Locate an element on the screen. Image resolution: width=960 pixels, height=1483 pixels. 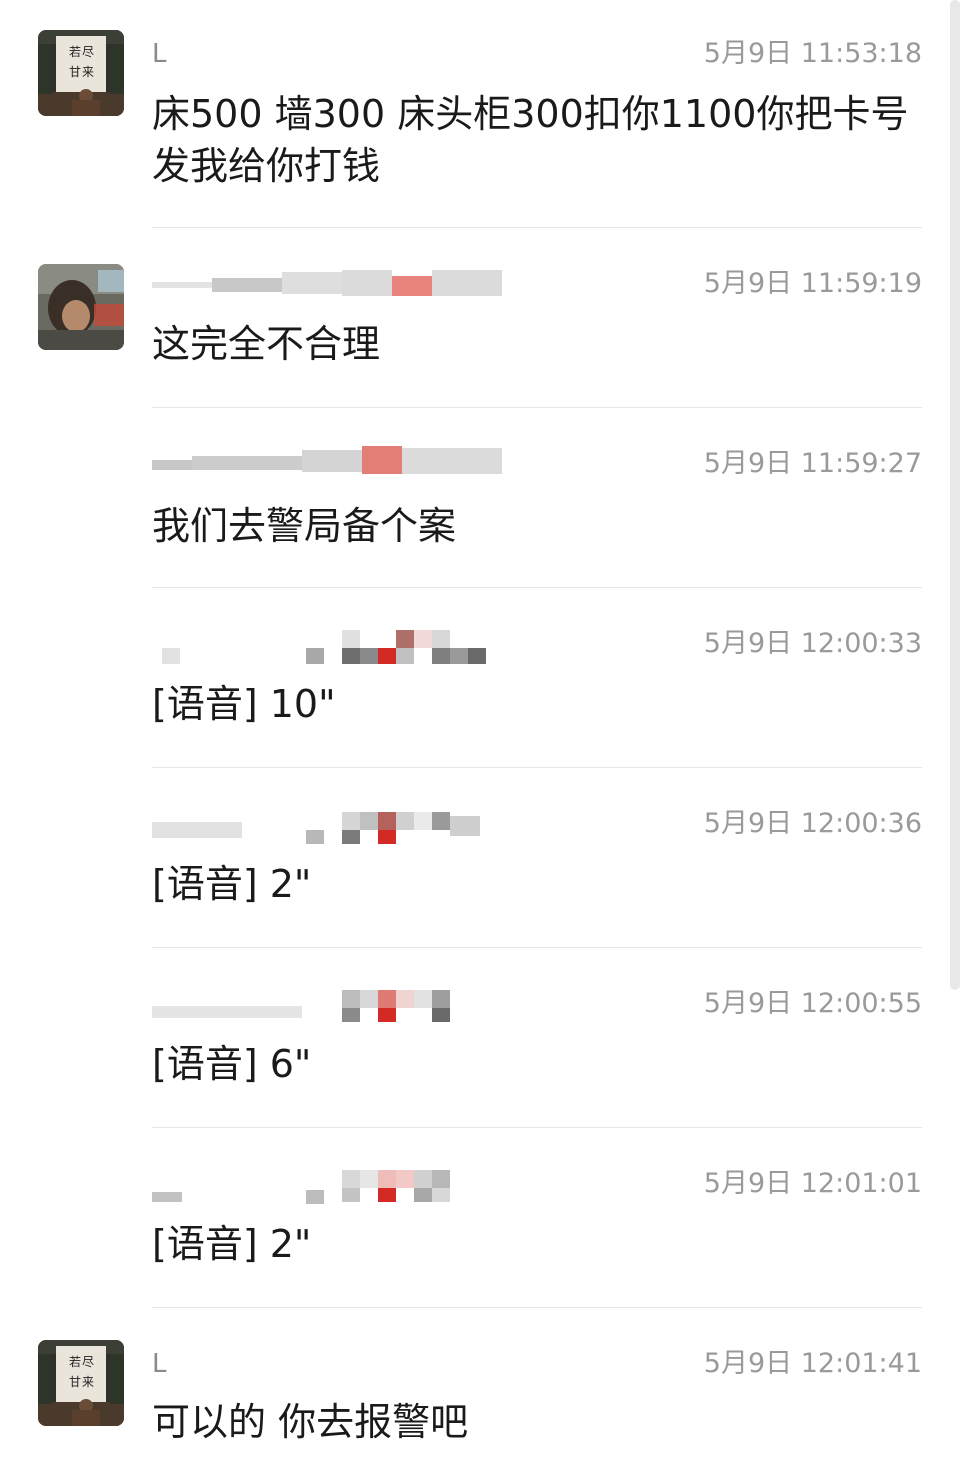
message-item: 5月9日 12:00:55 [语音] 6" is located at coordinates (480, 1038).